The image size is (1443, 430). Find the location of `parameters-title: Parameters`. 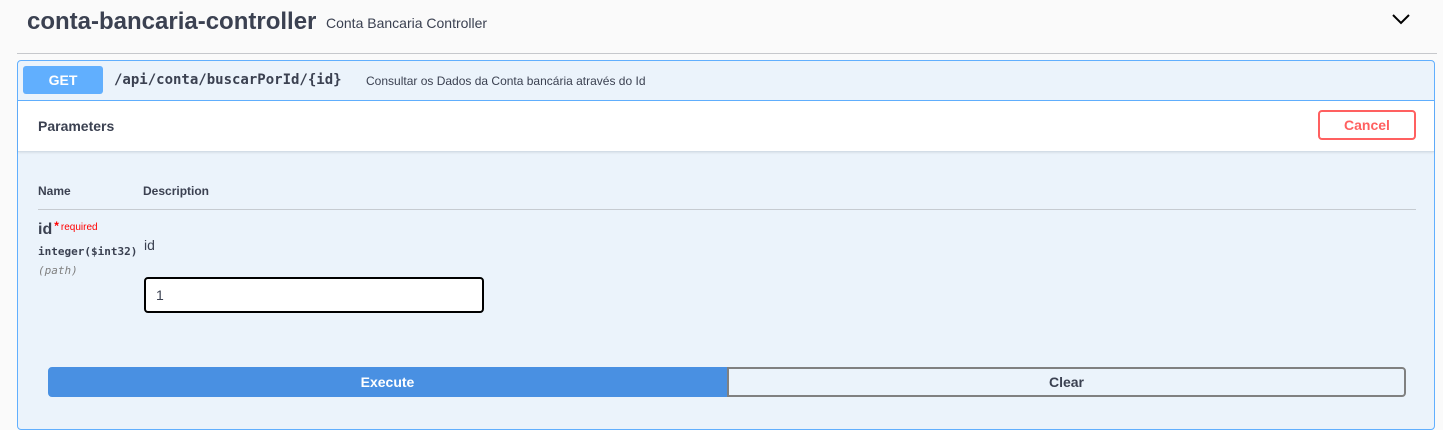

parameters-title: Parameters is located at coordinates (76, 126).